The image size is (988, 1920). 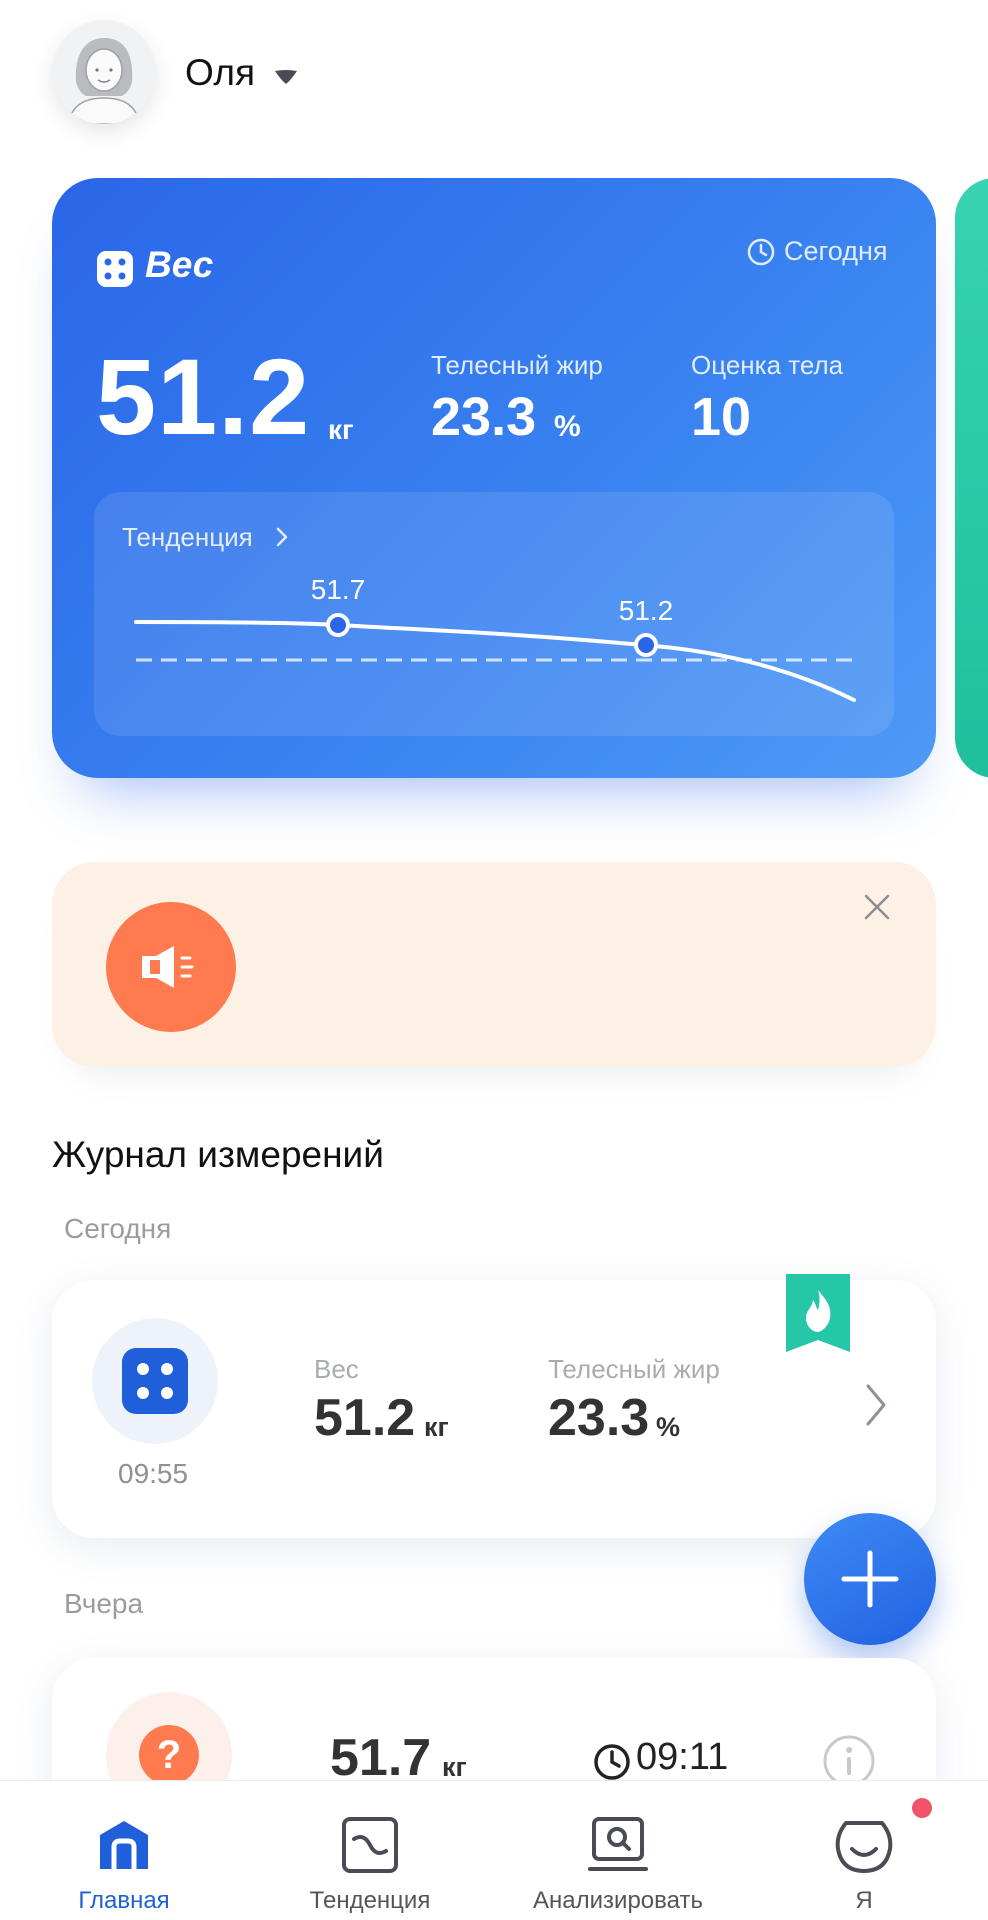 What do you see at coordinates (370, 1845) in the screenshot?
I see `trend-icon` at bounding box center [370, 1845].